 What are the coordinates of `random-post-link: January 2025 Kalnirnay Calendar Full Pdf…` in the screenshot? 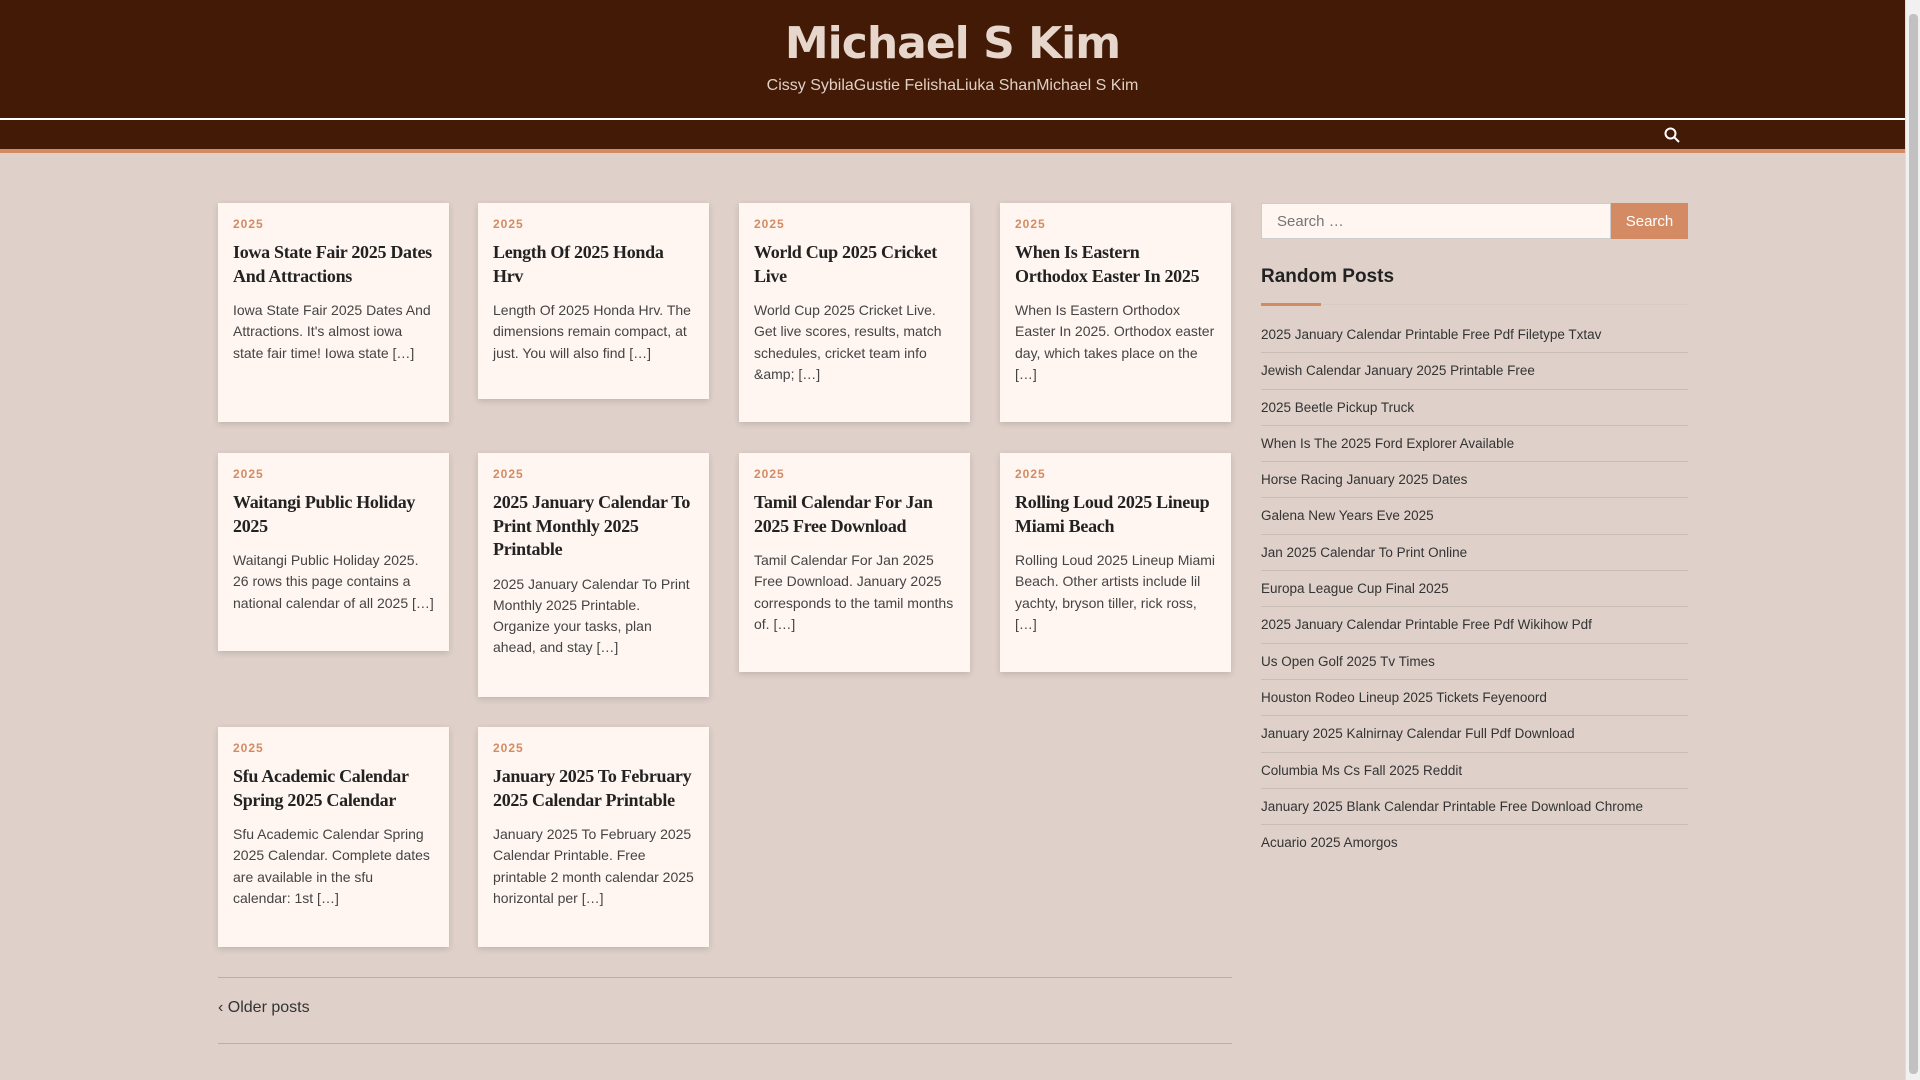 It's located at (1474, 734).